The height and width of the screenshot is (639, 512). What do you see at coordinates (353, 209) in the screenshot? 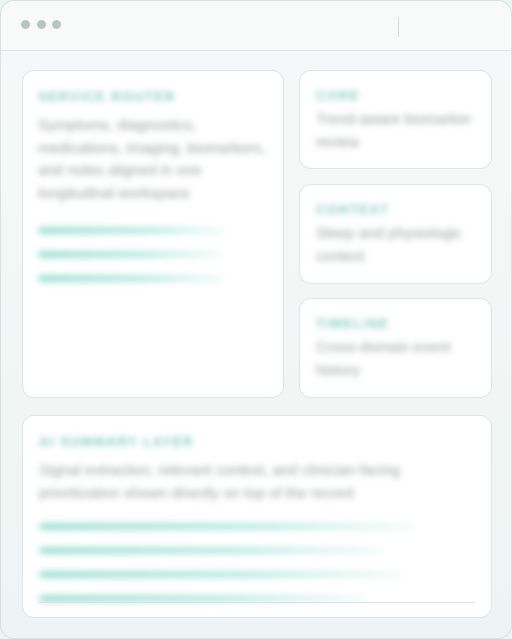
I see `side-card-kicker: CONTEXT` at bounding box center [353, 209].